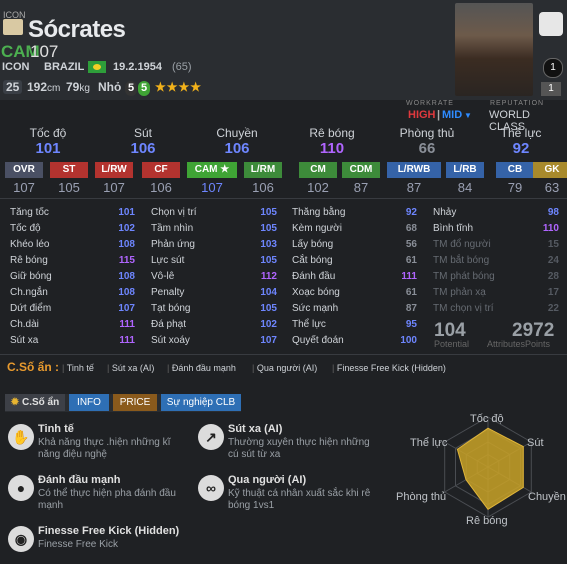  I want to click on stat-label: Thăng bằng, so click(319, 212).